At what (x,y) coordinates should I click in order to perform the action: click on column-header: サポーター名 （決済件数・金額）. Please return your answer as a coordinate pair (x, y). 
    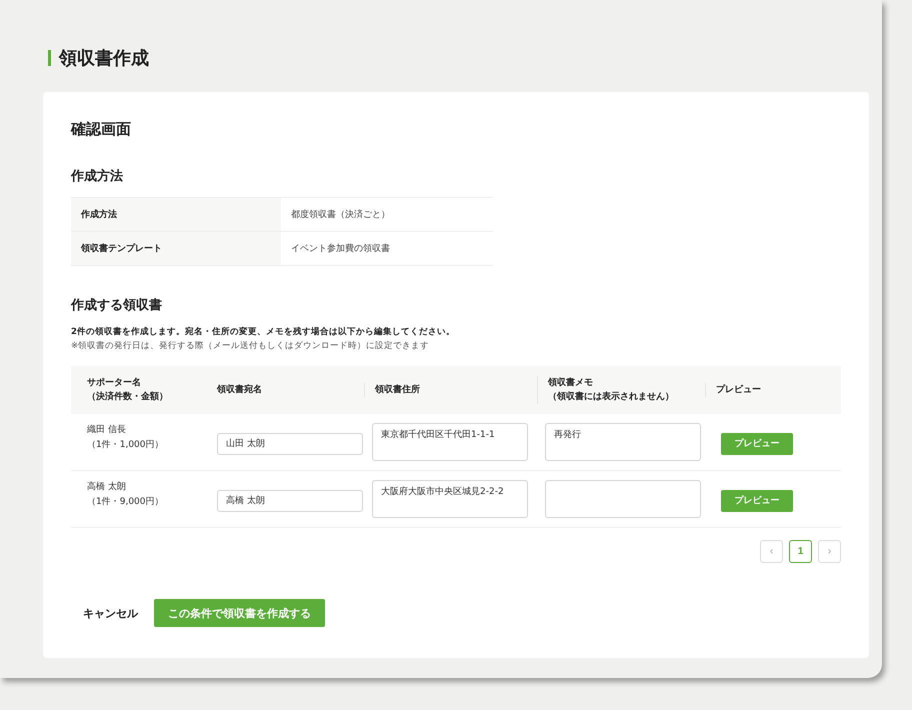
    Looking at the image, I should click on (127, 390).